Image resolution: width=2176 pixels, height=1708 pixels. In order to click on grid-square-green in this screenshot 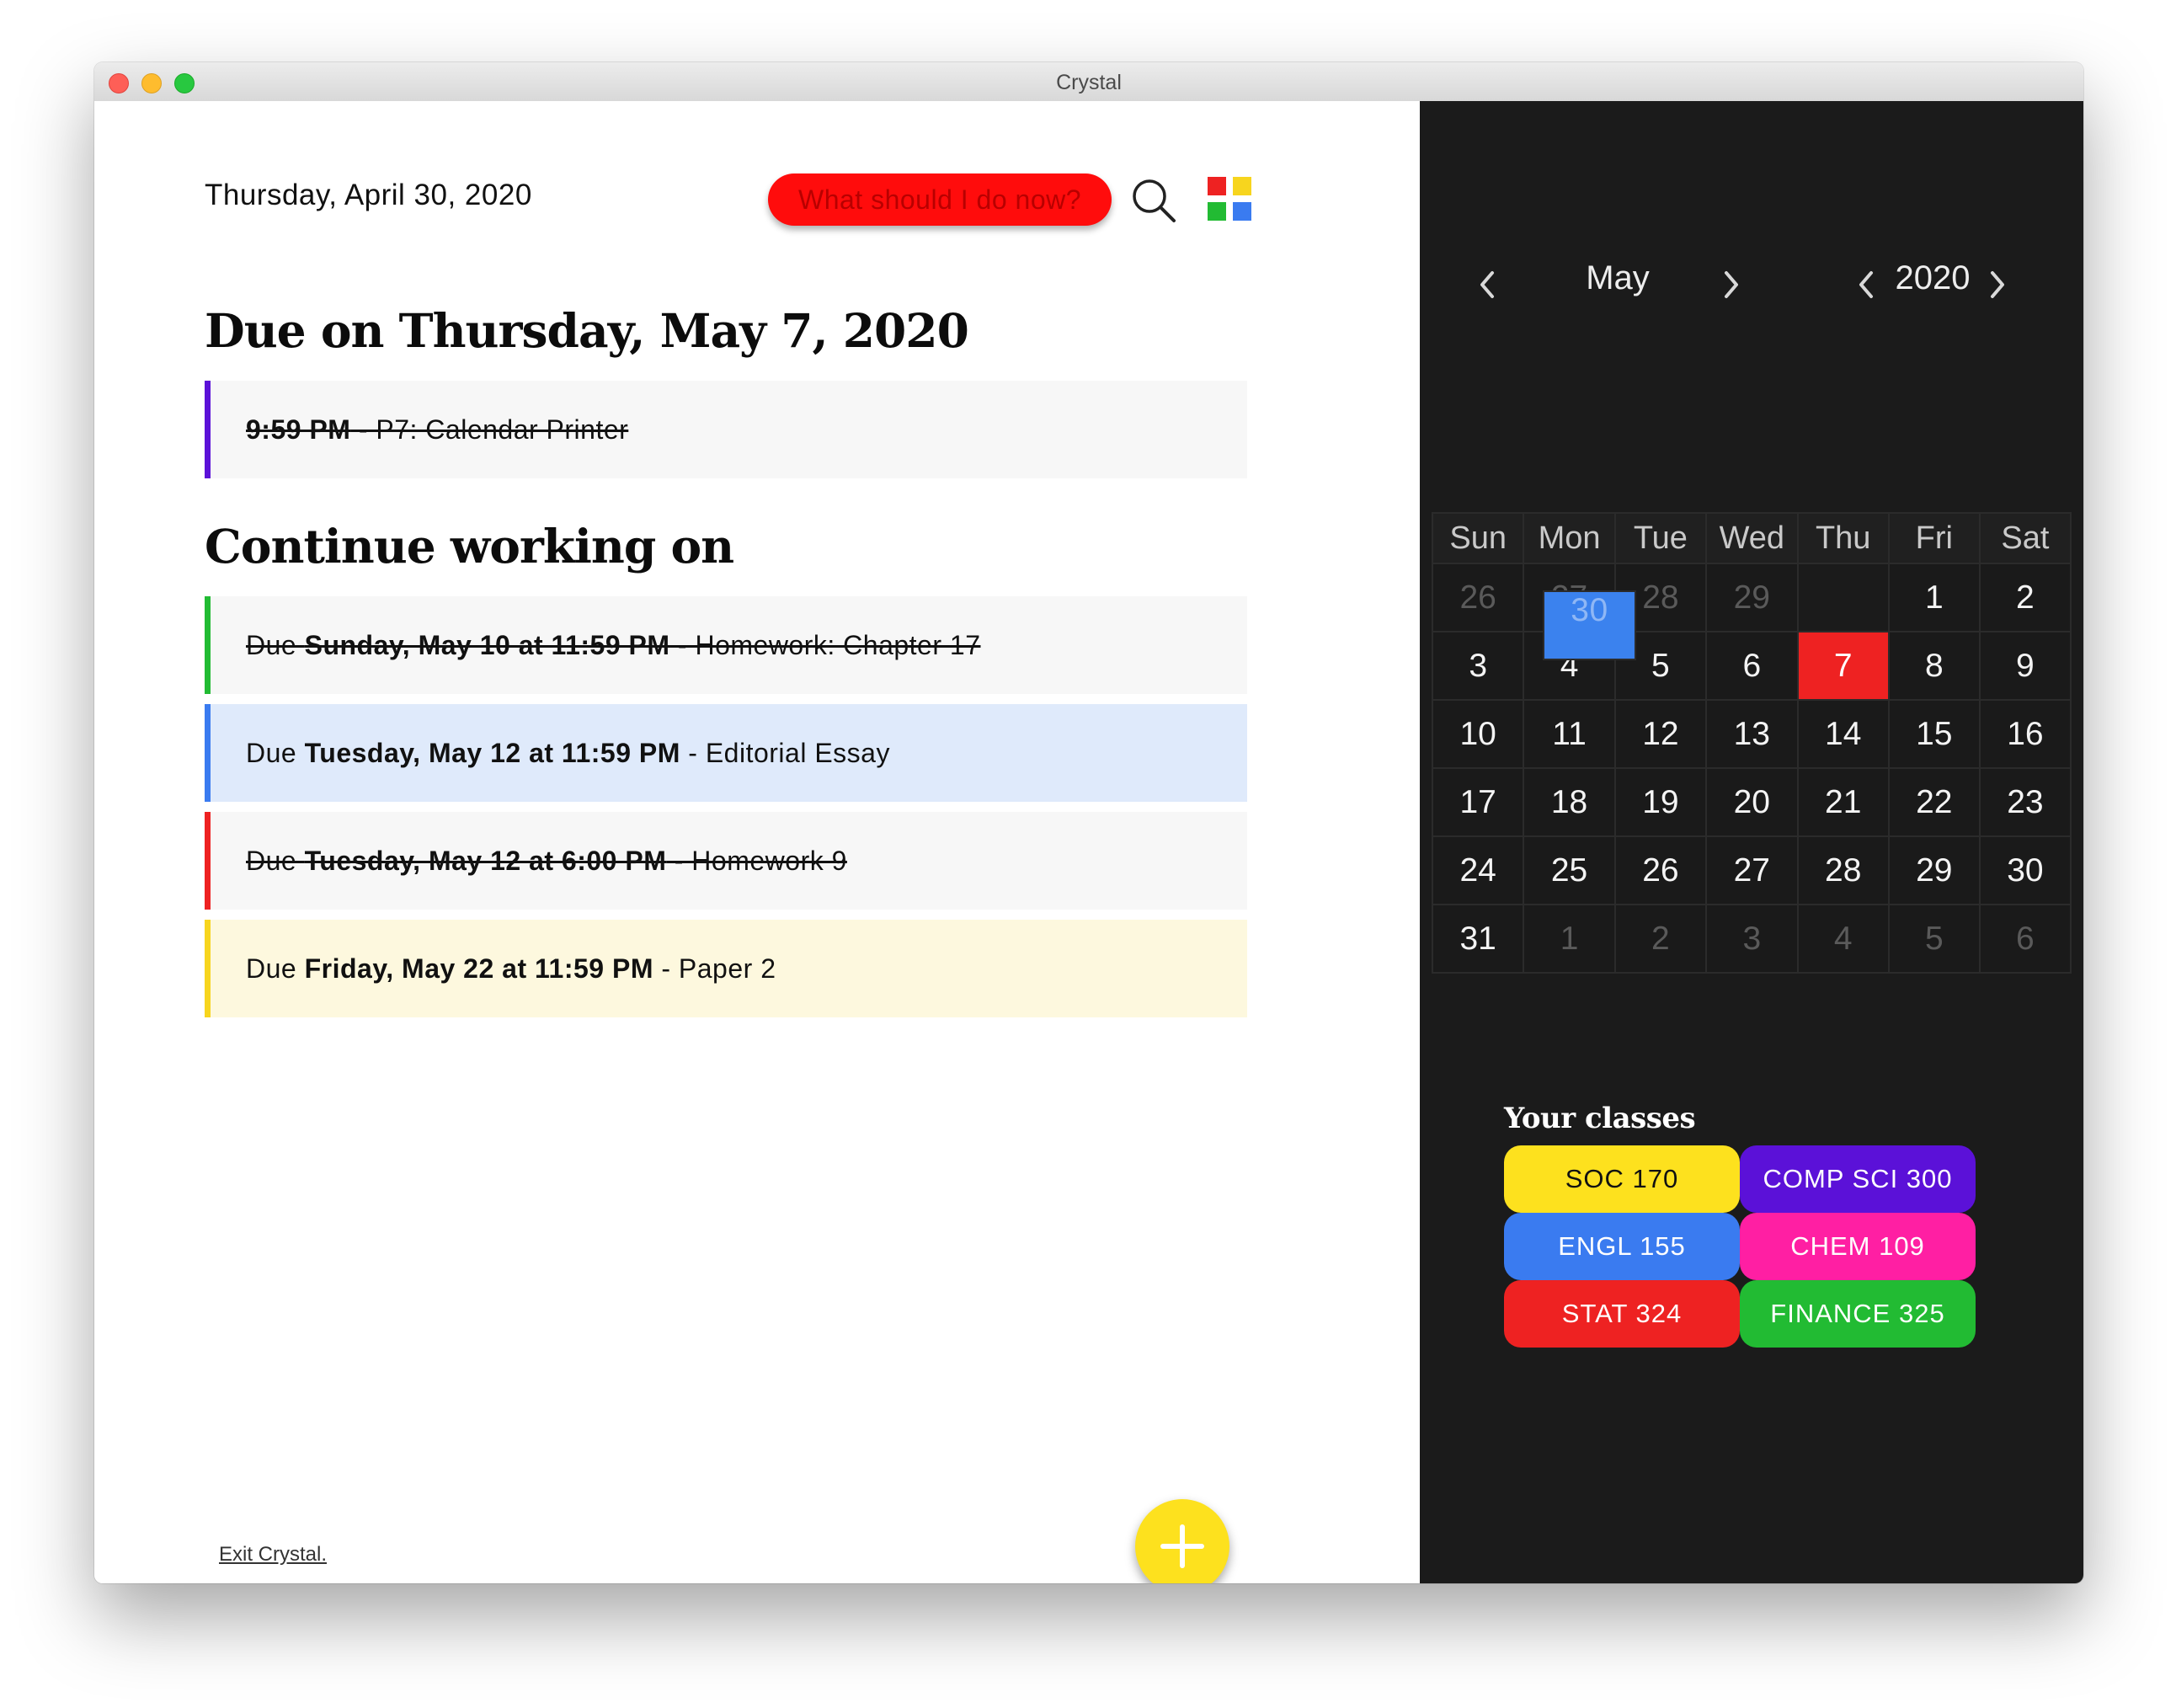, I will do `click(1217, 211)`.